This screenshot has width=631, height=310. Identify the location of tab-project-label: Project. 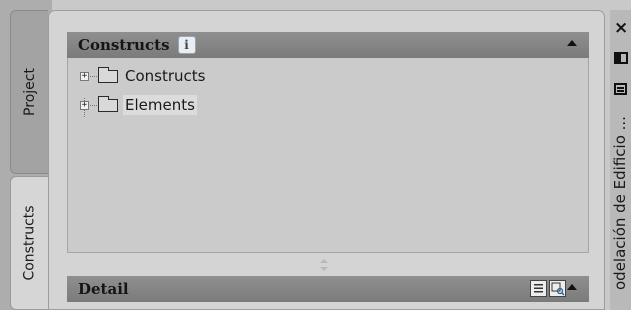
(29, 92).